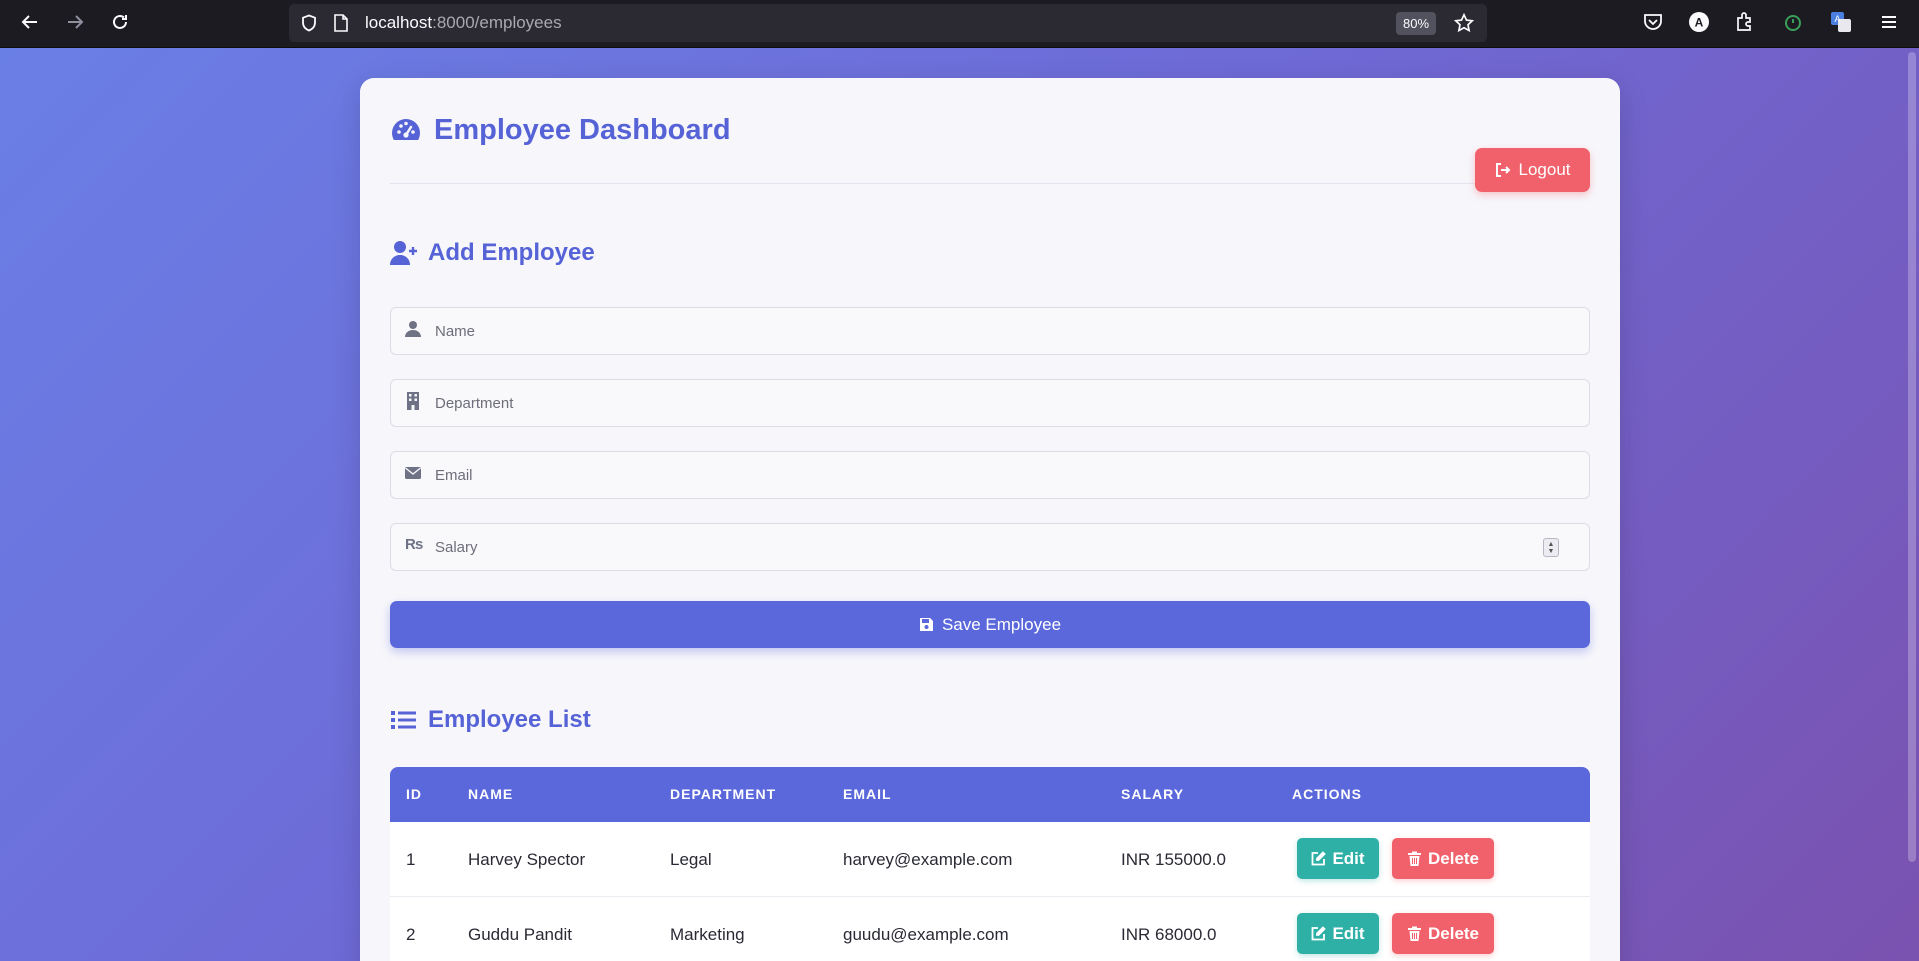 Image resolution: width=1919 pixels, height=961 pixels. I want to click on user-plus-icon, so click(403, 253).